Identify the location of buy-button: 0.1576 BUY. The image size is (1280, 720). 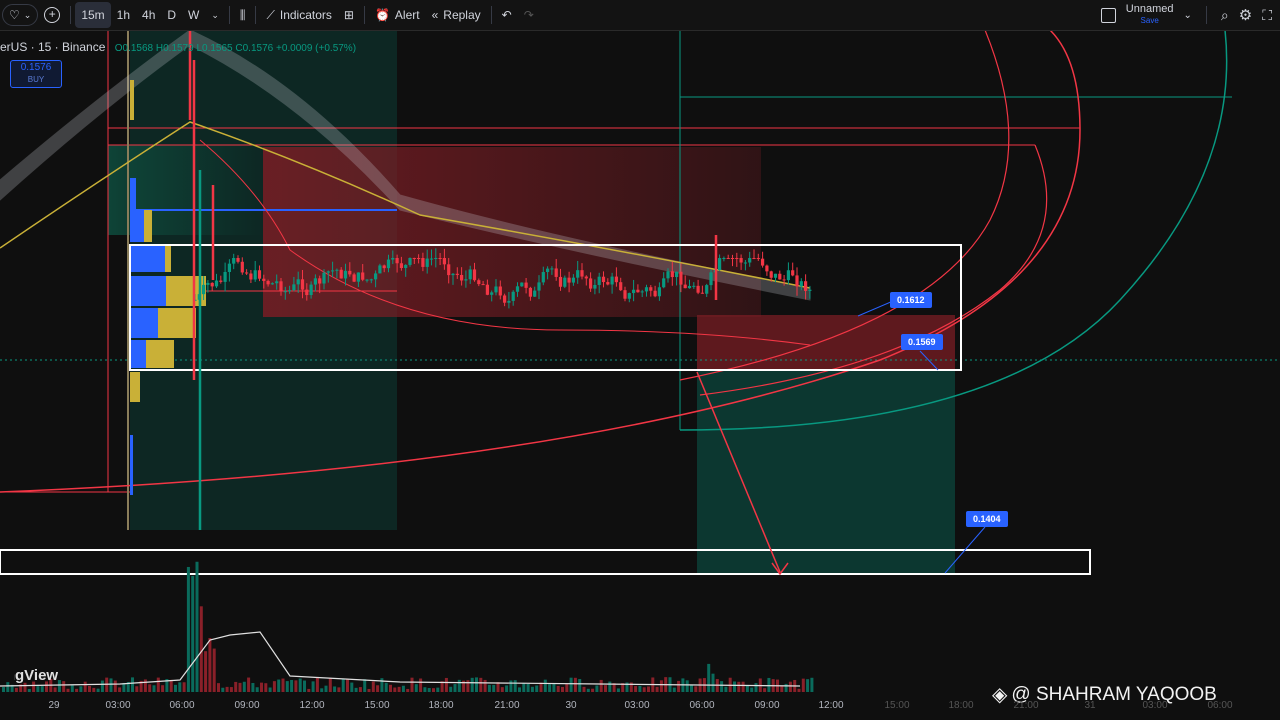
(36, 74).